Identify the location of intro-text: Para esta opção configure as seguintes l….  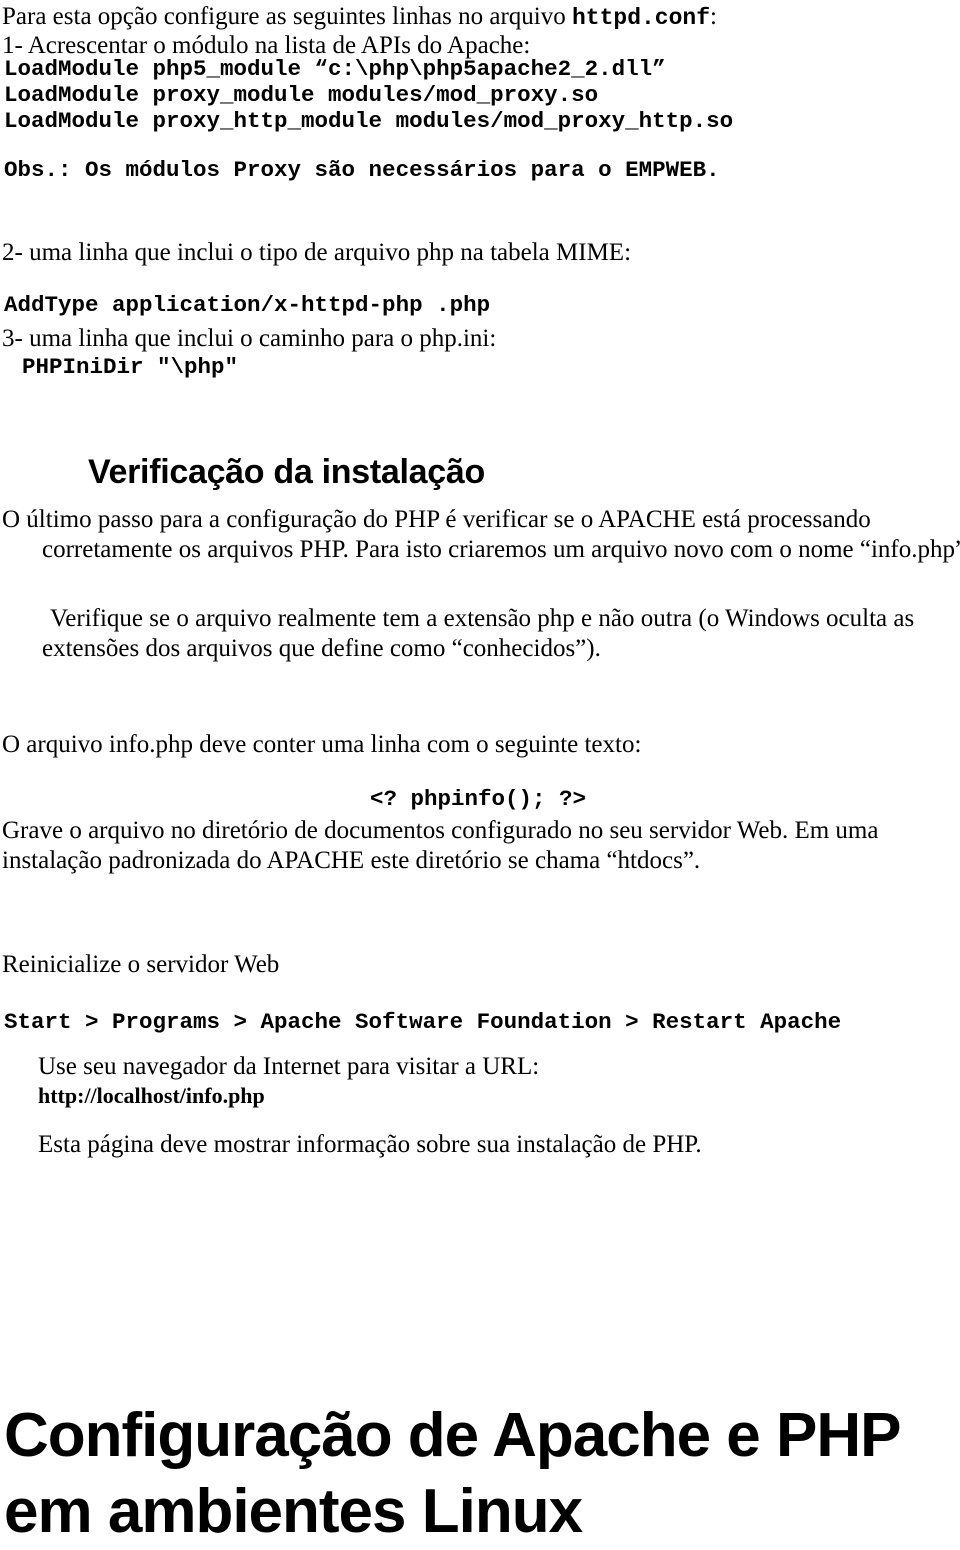
(287, 16).